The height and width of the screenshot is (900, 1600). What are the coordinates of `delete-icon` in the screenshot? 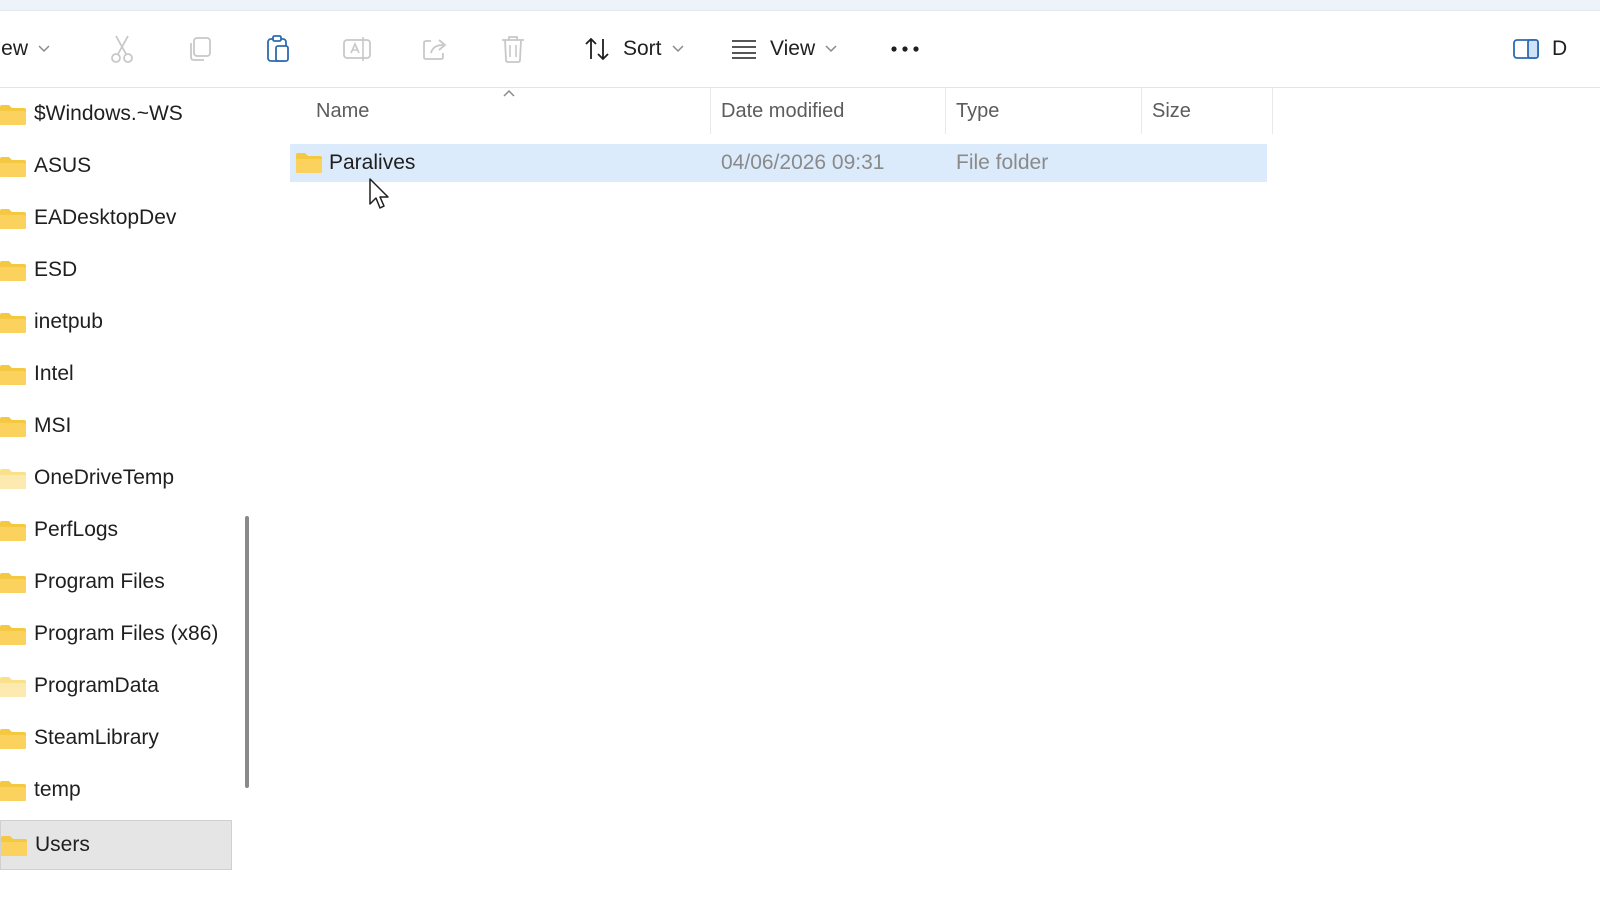 It's located at (513, 49).